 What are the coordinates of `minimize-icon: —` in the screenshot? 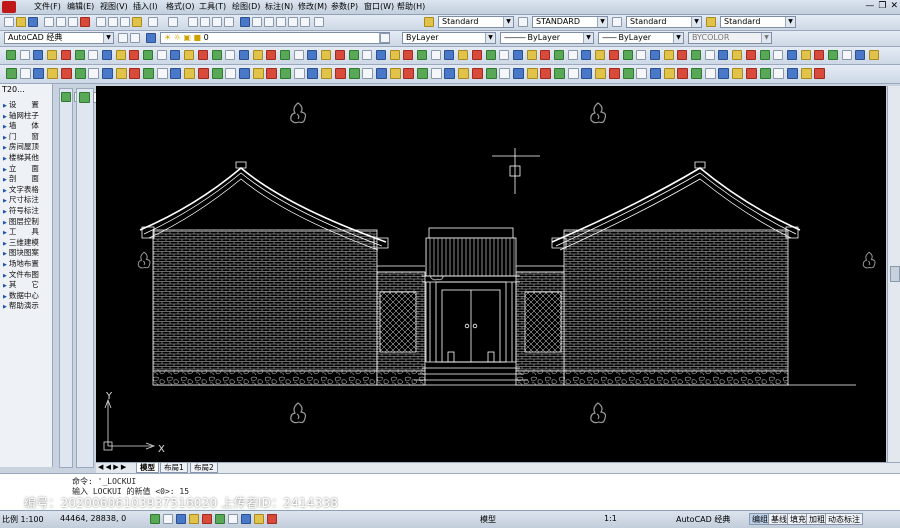 It's located at (869, 6).